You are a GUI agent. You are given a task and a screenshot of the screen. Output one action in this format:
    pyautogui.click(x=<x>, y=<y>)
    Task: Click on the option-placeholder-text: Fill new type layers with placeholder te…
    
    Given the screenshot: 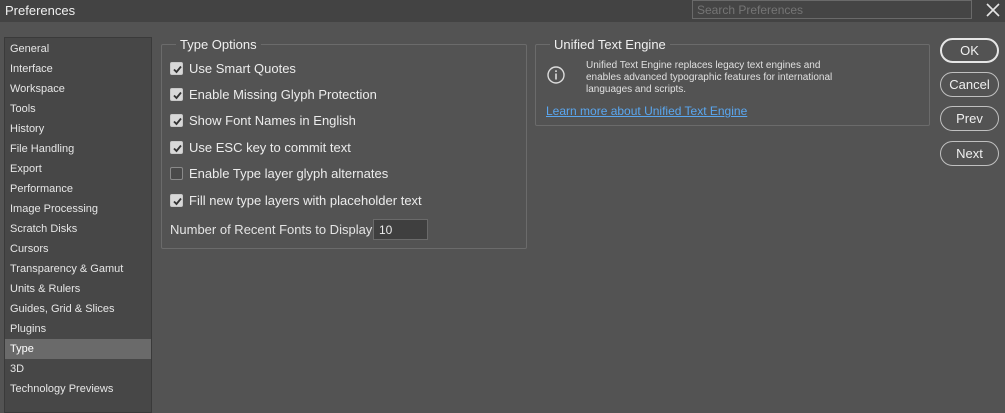 What is the action you would take?
    pyautogui.click(x=296, y=200)
    